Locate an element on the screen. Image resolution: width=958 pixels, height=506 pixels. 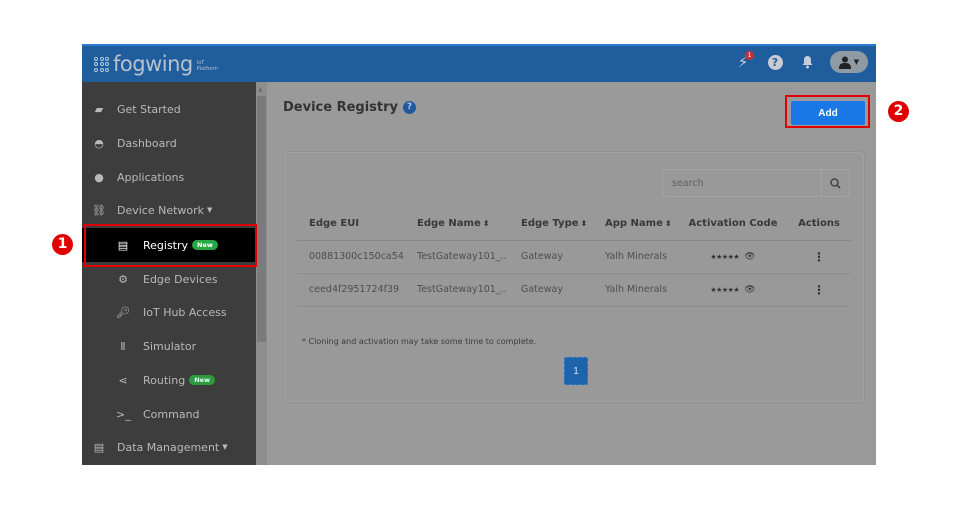
sidebar-item-routing: ⋖ Routing New is located at coordinates (169, 380).